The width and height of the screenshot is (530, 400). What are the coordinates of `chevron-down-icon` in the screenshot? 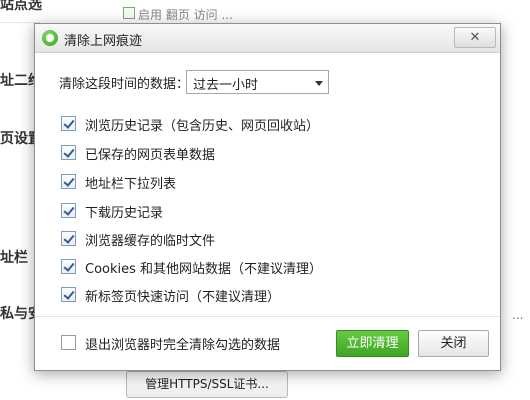 It's located at (319, 83).